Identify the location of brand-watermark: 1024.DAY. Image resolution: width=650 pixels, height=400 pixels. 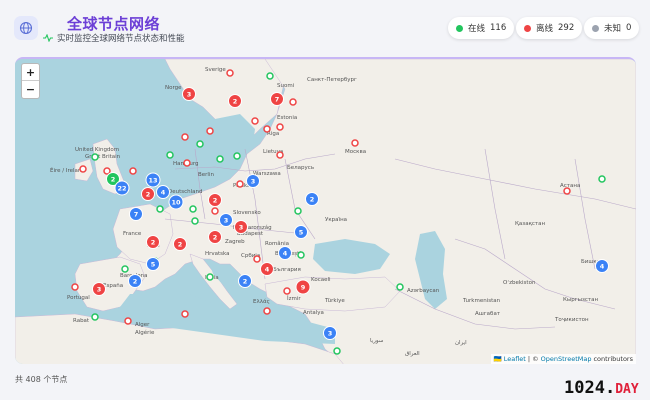
(601, 388).